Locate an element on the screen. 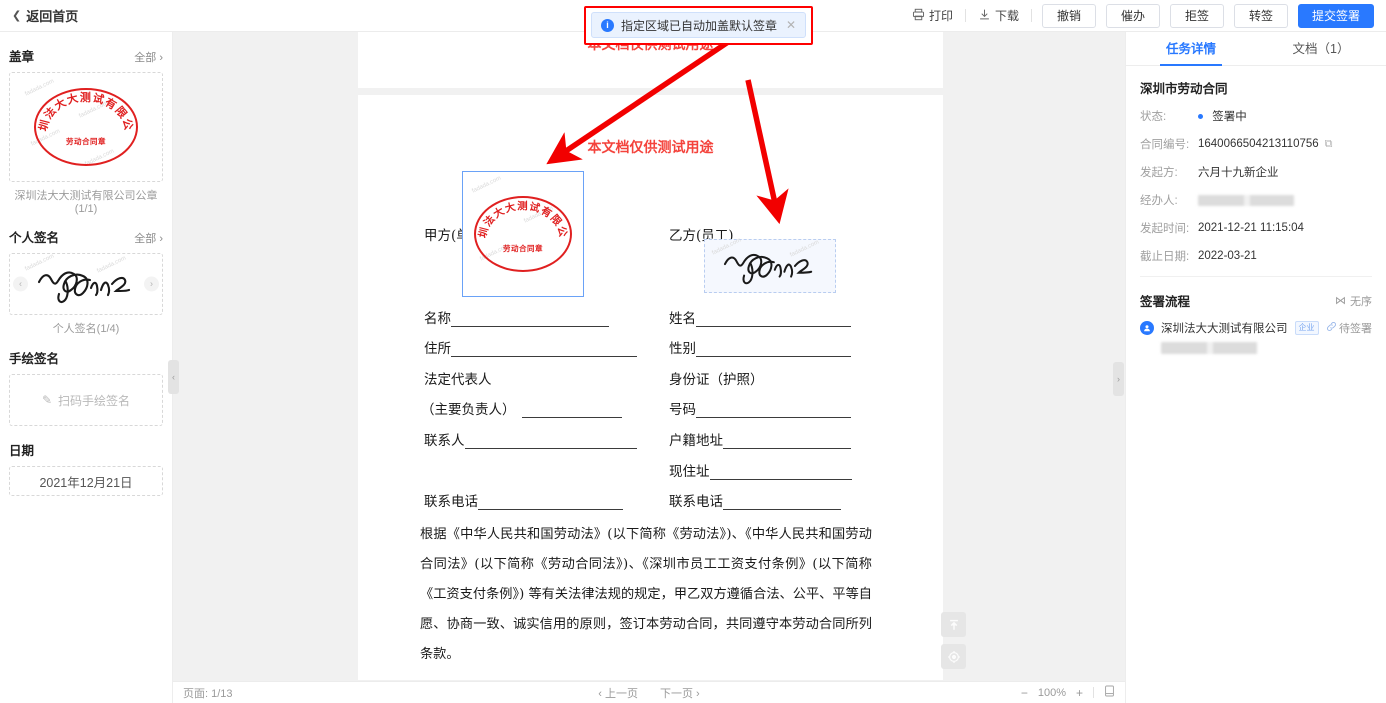 The width and height of the screenshot is (1386, 703). placed-seal-ring-text: 深圳法大大测试有限公司 is located at coordinates (521, 217).